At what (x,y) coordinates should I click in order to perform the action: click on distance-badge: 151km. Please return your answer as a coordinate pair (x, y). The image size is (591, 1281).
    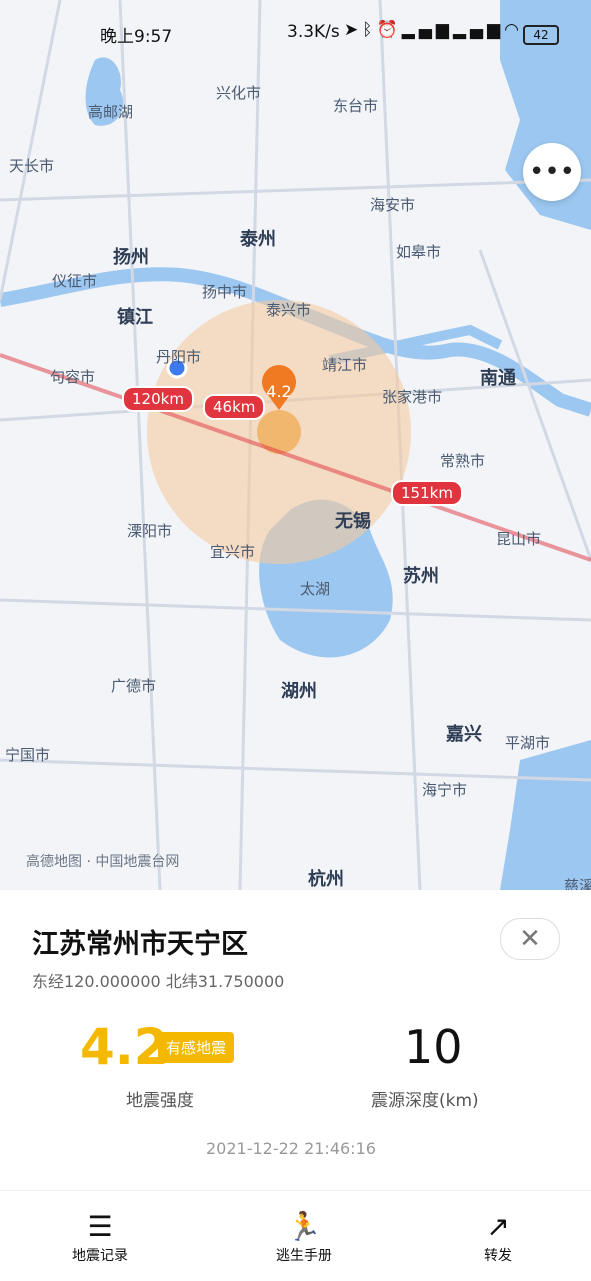
    Looking at the image, I should click on (427, 493).